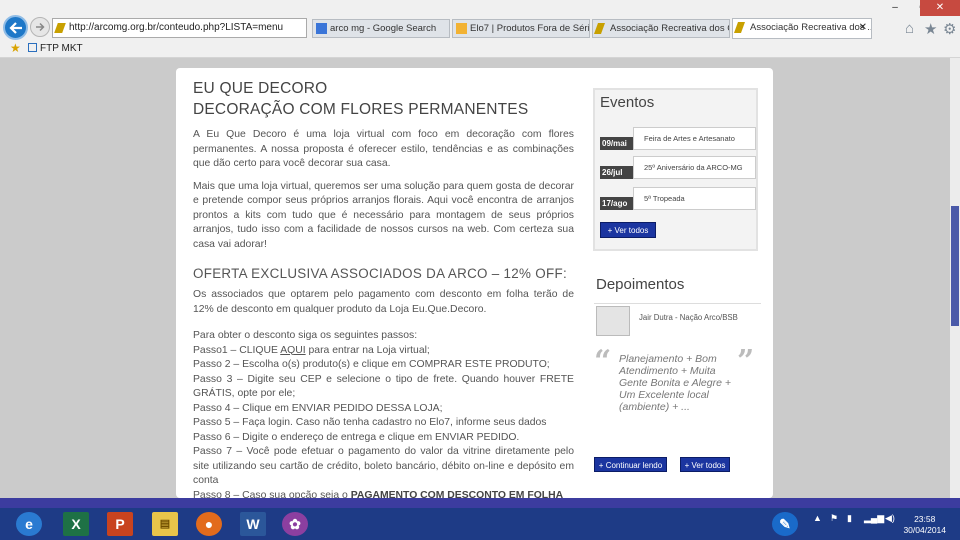 Image resolution: width=960 pixels, height=540 pixels. I want to click on elo7-icon, so click(461, 28).